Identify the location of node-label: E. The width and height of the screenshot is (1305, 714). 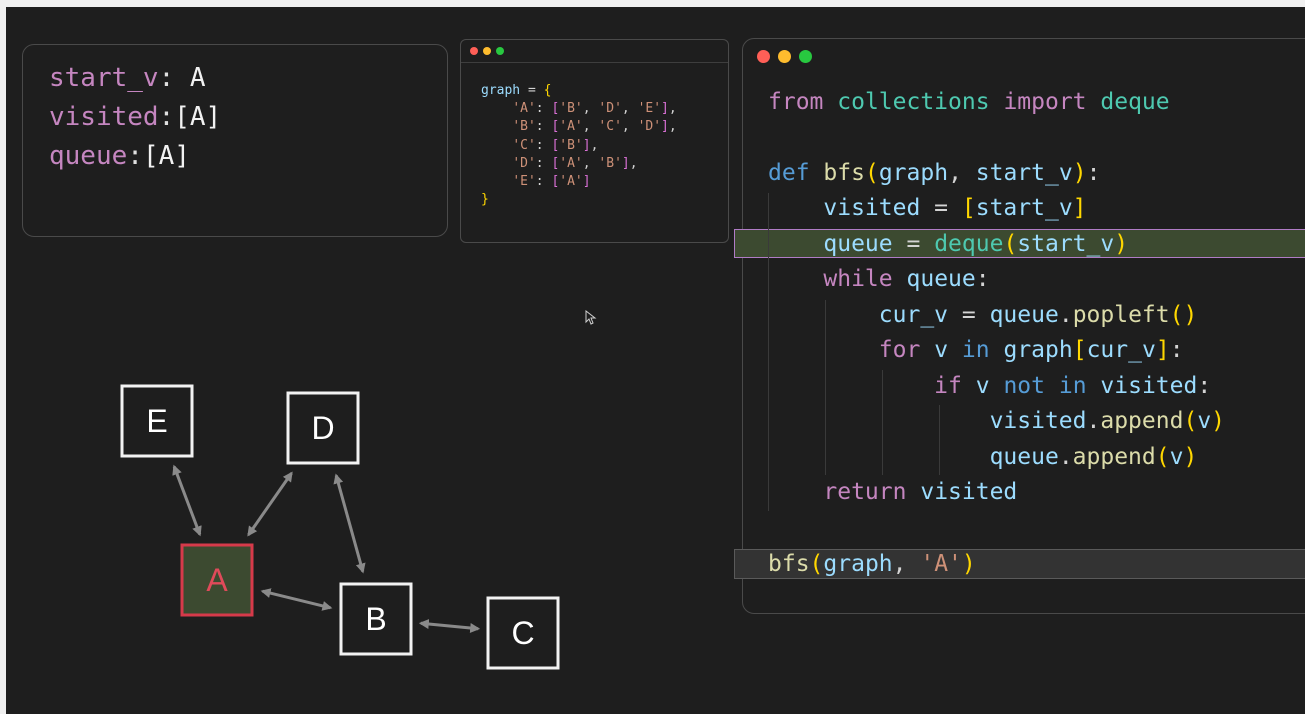
(156, 421).